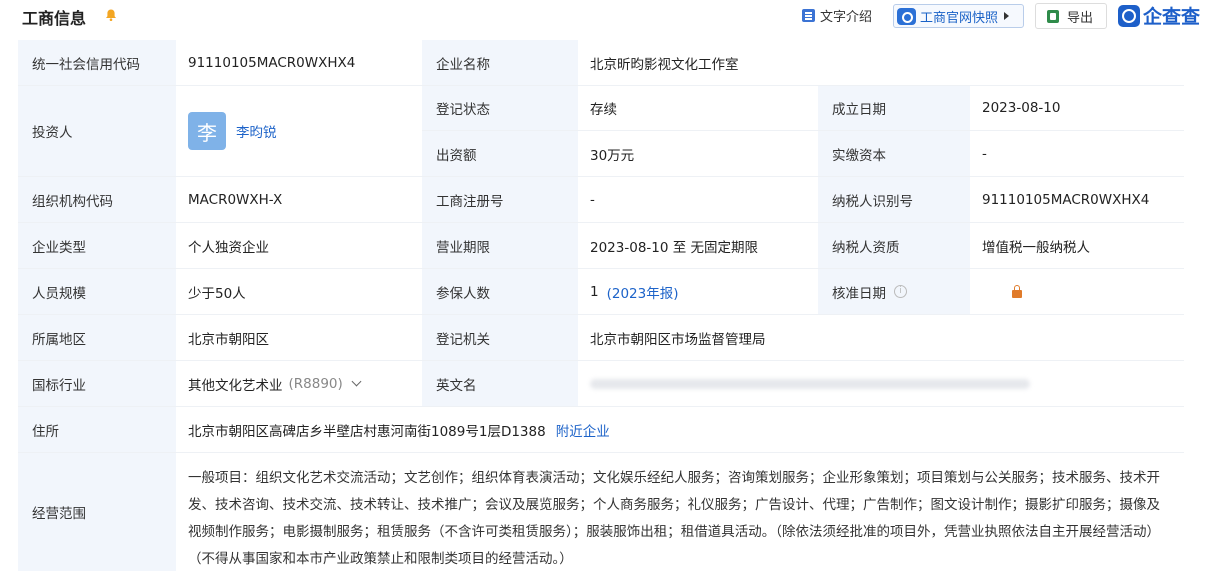 This screenshot has height=574, width=1220. Describe the element at coordinates (643, 292) in the screenshot. I see `insured-year-link: (2023年报)` at that location.